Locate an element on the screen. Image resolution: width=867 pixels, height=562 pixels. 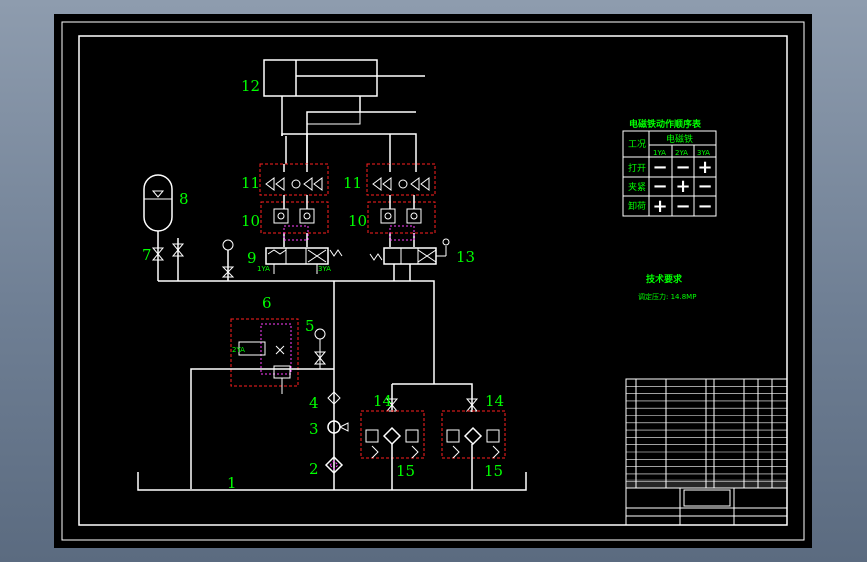
col-process: 工况 is located at coordinates (637, 144).